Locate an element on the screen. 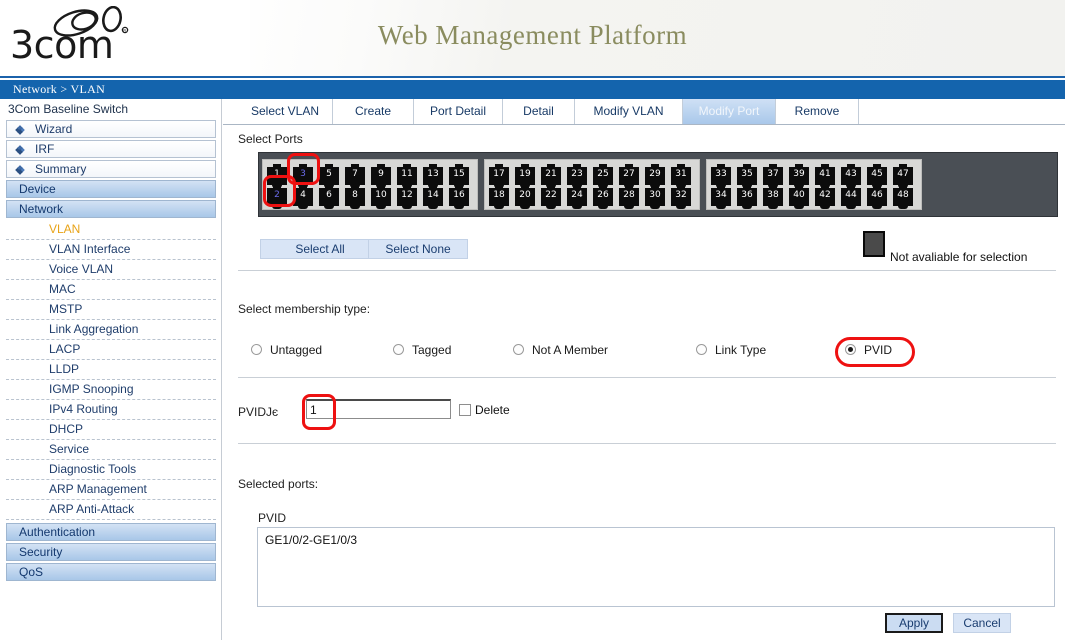  sidebar-item-service: Service is located at coordinates (111, 450).